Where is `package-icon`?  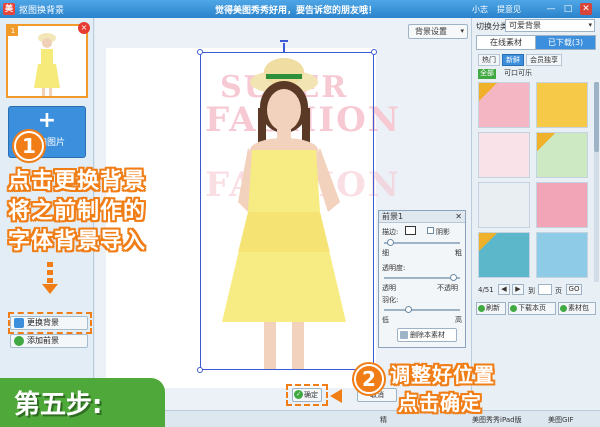 package-icon is located at coordinates (563, 308).